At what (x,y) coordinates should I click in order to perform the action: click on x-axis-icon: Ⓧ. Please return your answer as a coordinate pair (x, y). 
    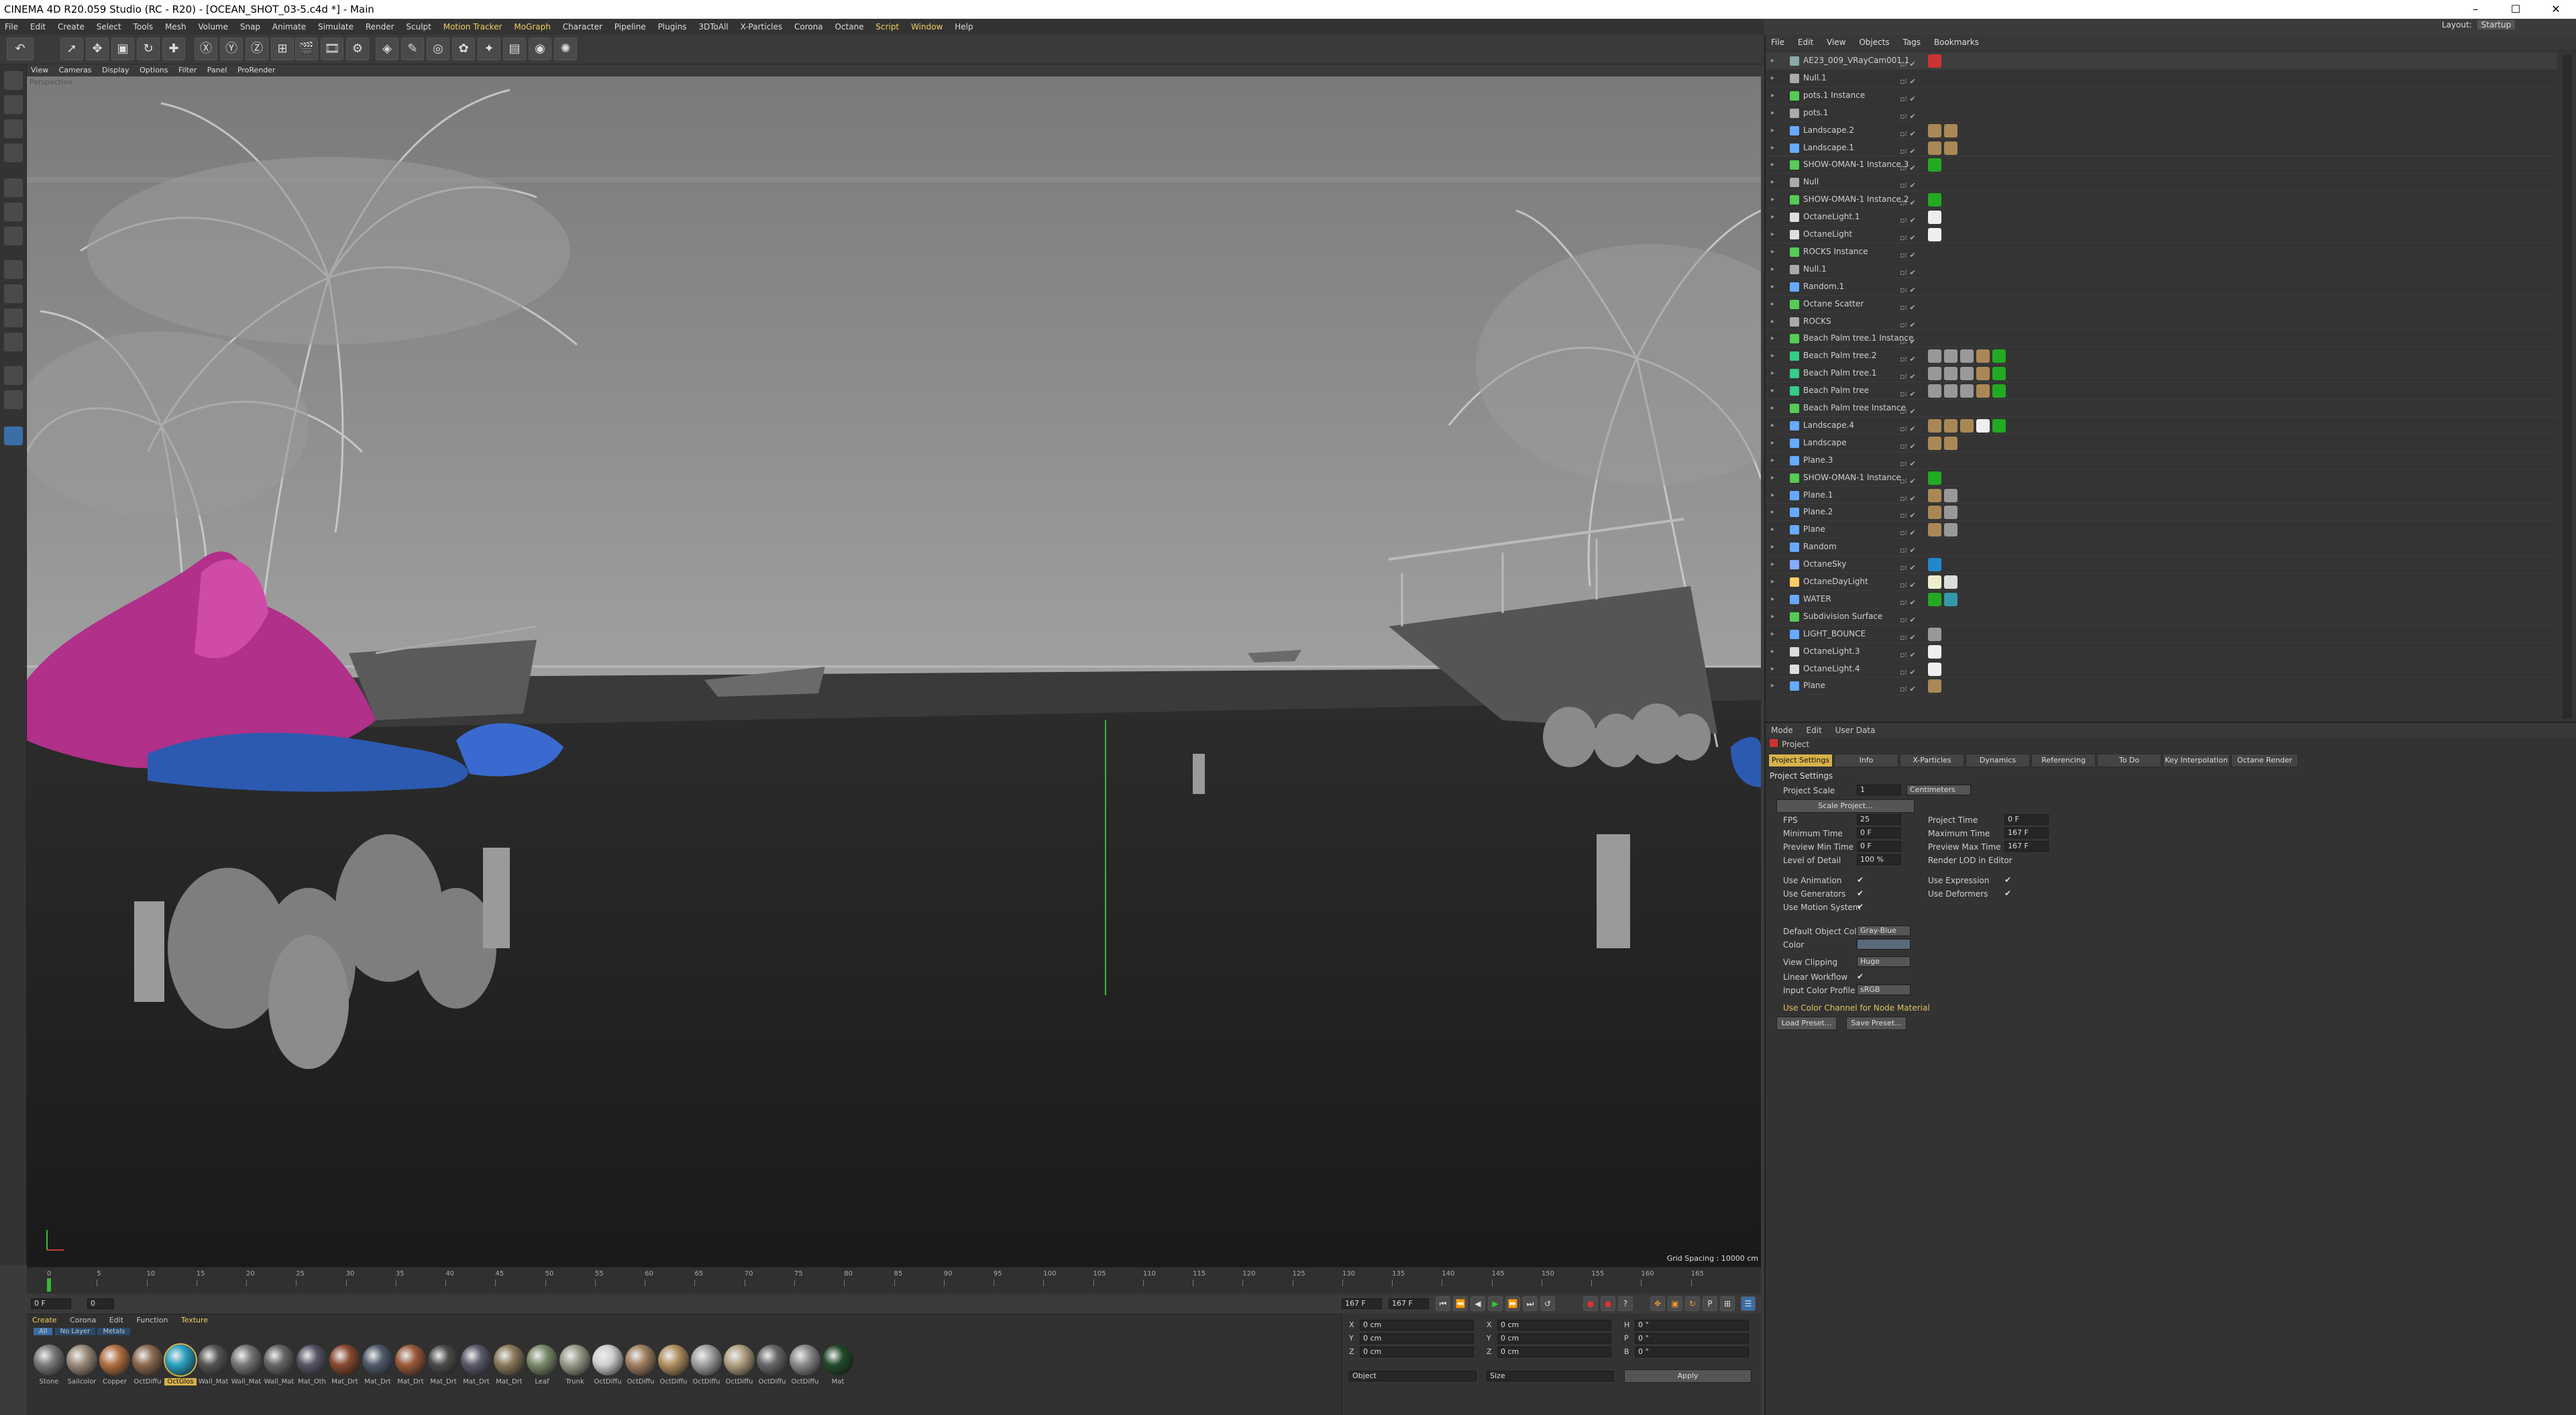
    Looking at the image, I should click on (206, 49).